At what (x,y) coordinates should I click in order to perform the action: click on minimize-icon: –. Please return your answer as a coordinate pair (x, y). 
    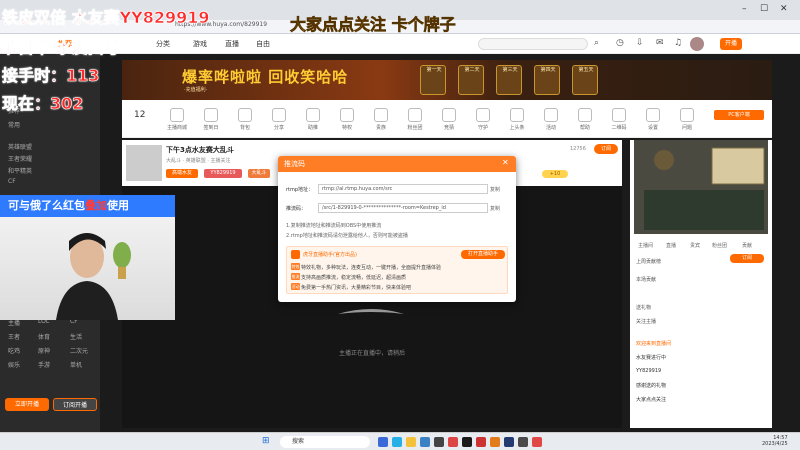
    Looking at the image, I should click on (744, 9).